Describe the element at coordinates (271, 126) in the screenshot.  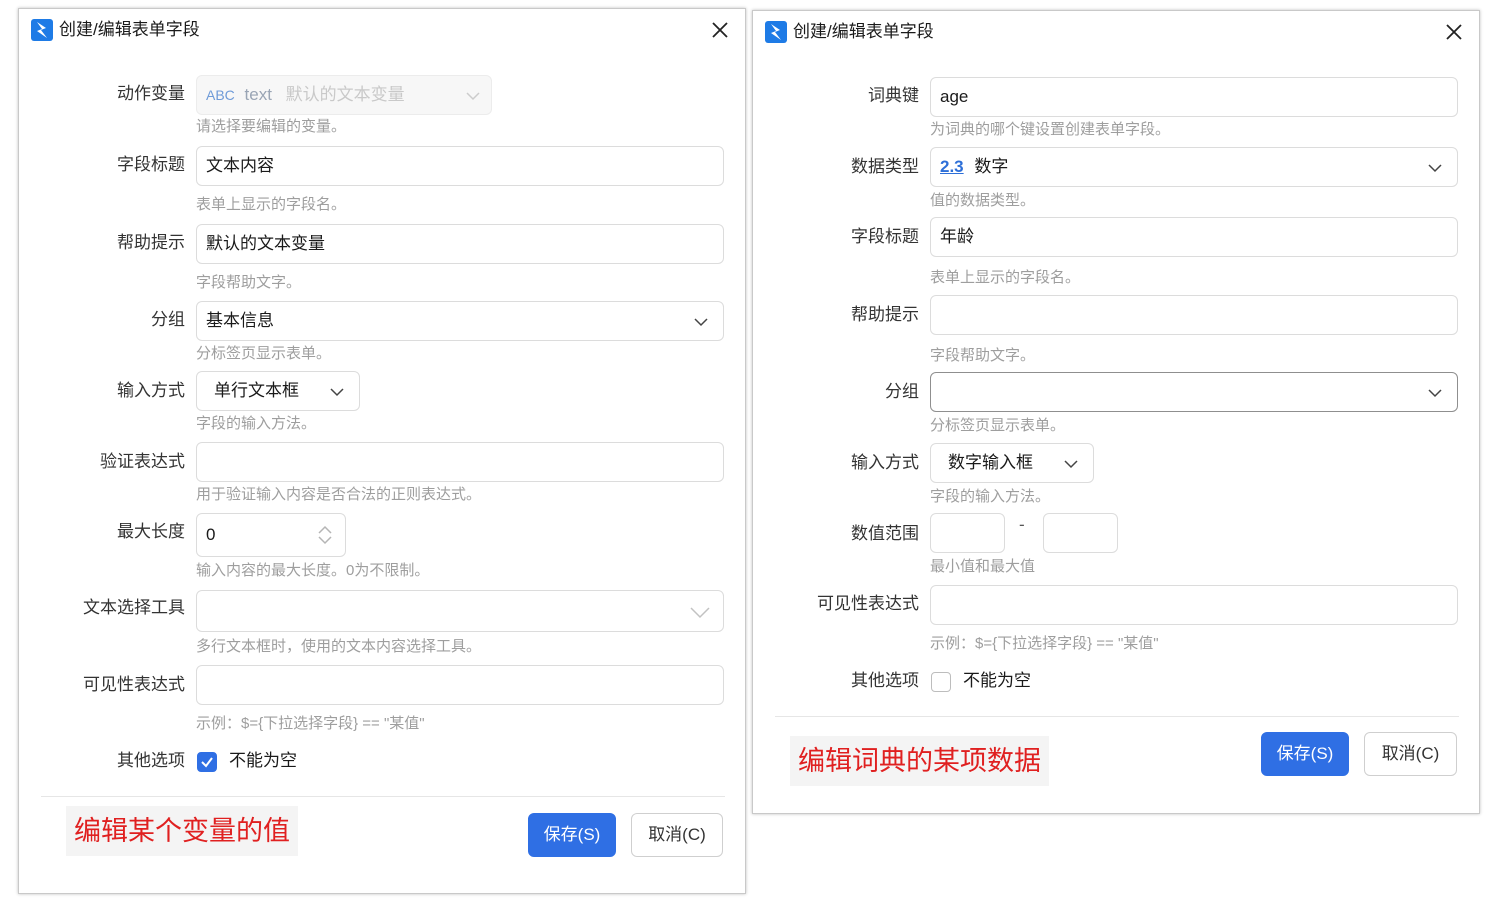
I see `action-variable-help: 请选择要编辑的变量。` at that location.